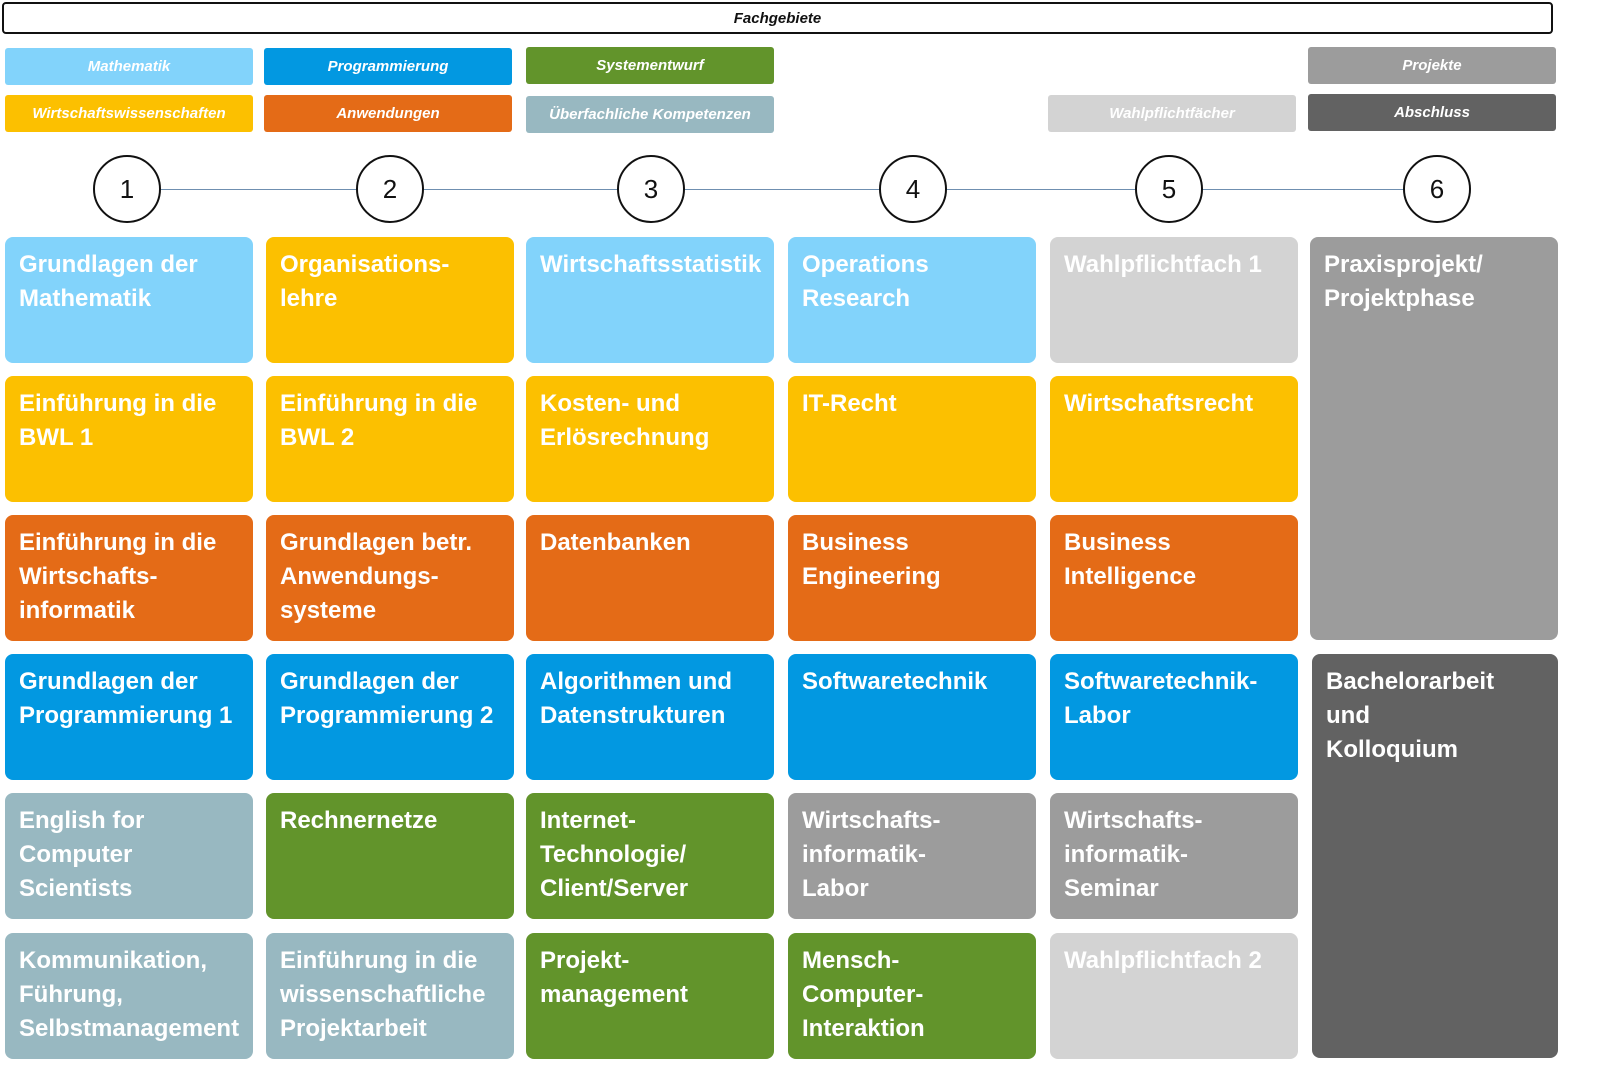 This screenshot has height=1081, width=1597. What do you see at coordinates (1174, 439) in the screenshot?
I see `module-card: Wirtschaftsrecht` at bounding box center [1174, 439].